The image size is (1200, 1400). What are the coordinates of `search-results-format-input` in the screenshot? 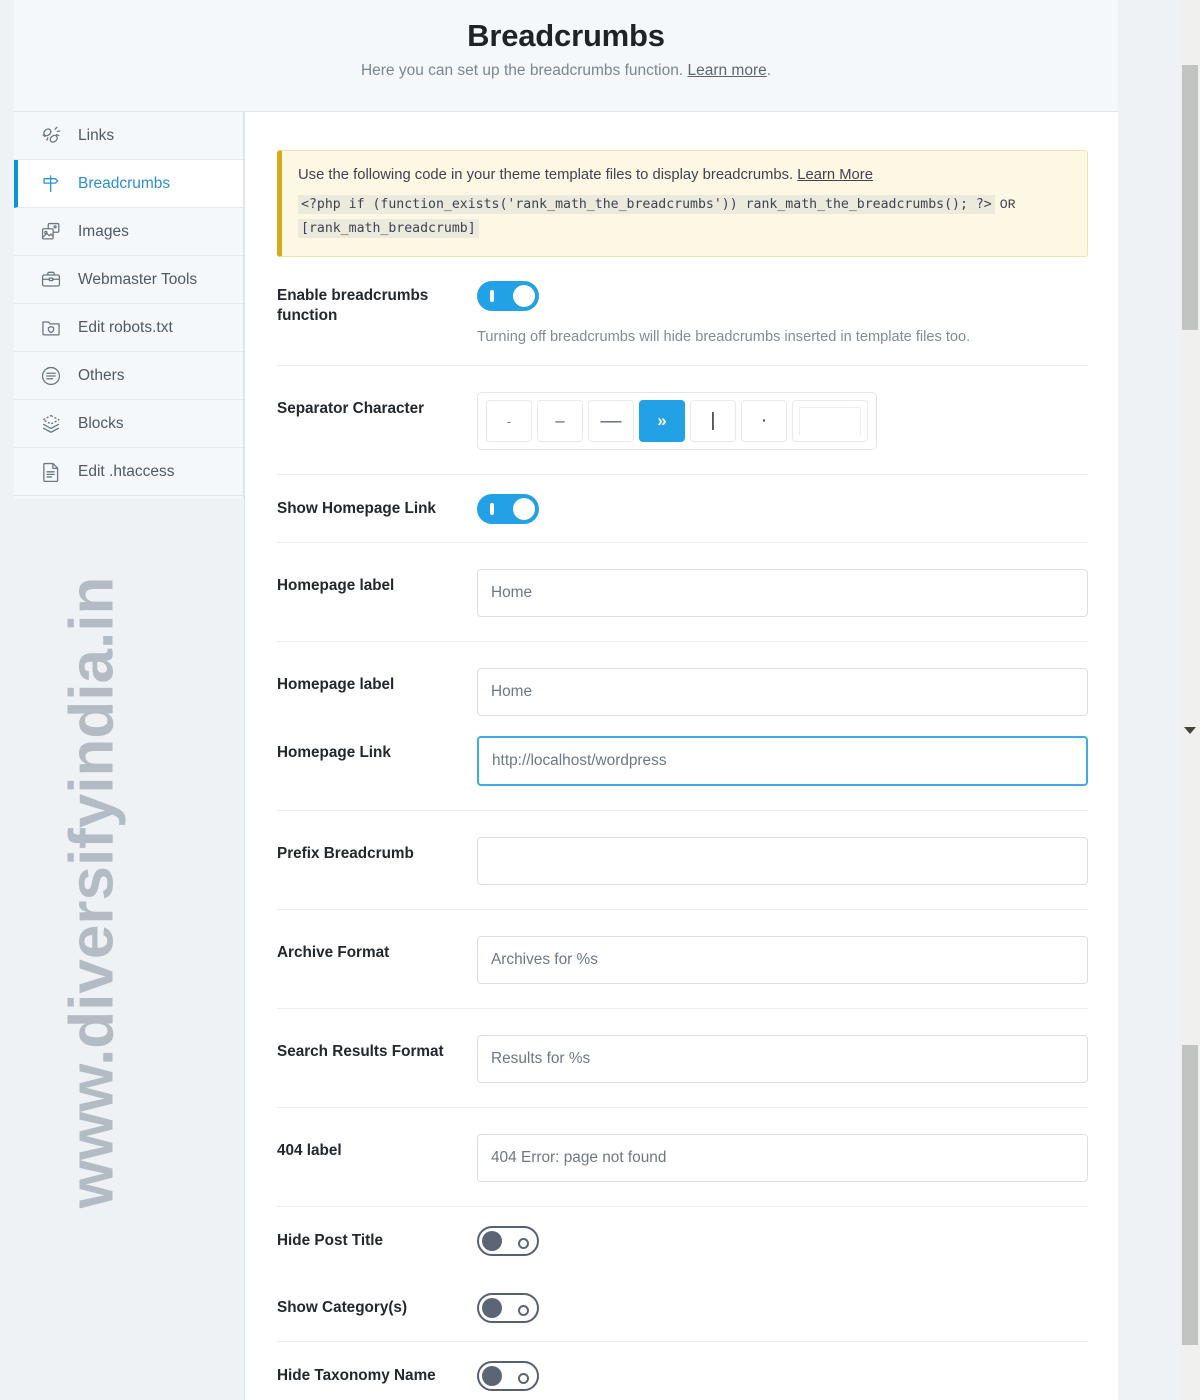 It's located at (782, 1059).